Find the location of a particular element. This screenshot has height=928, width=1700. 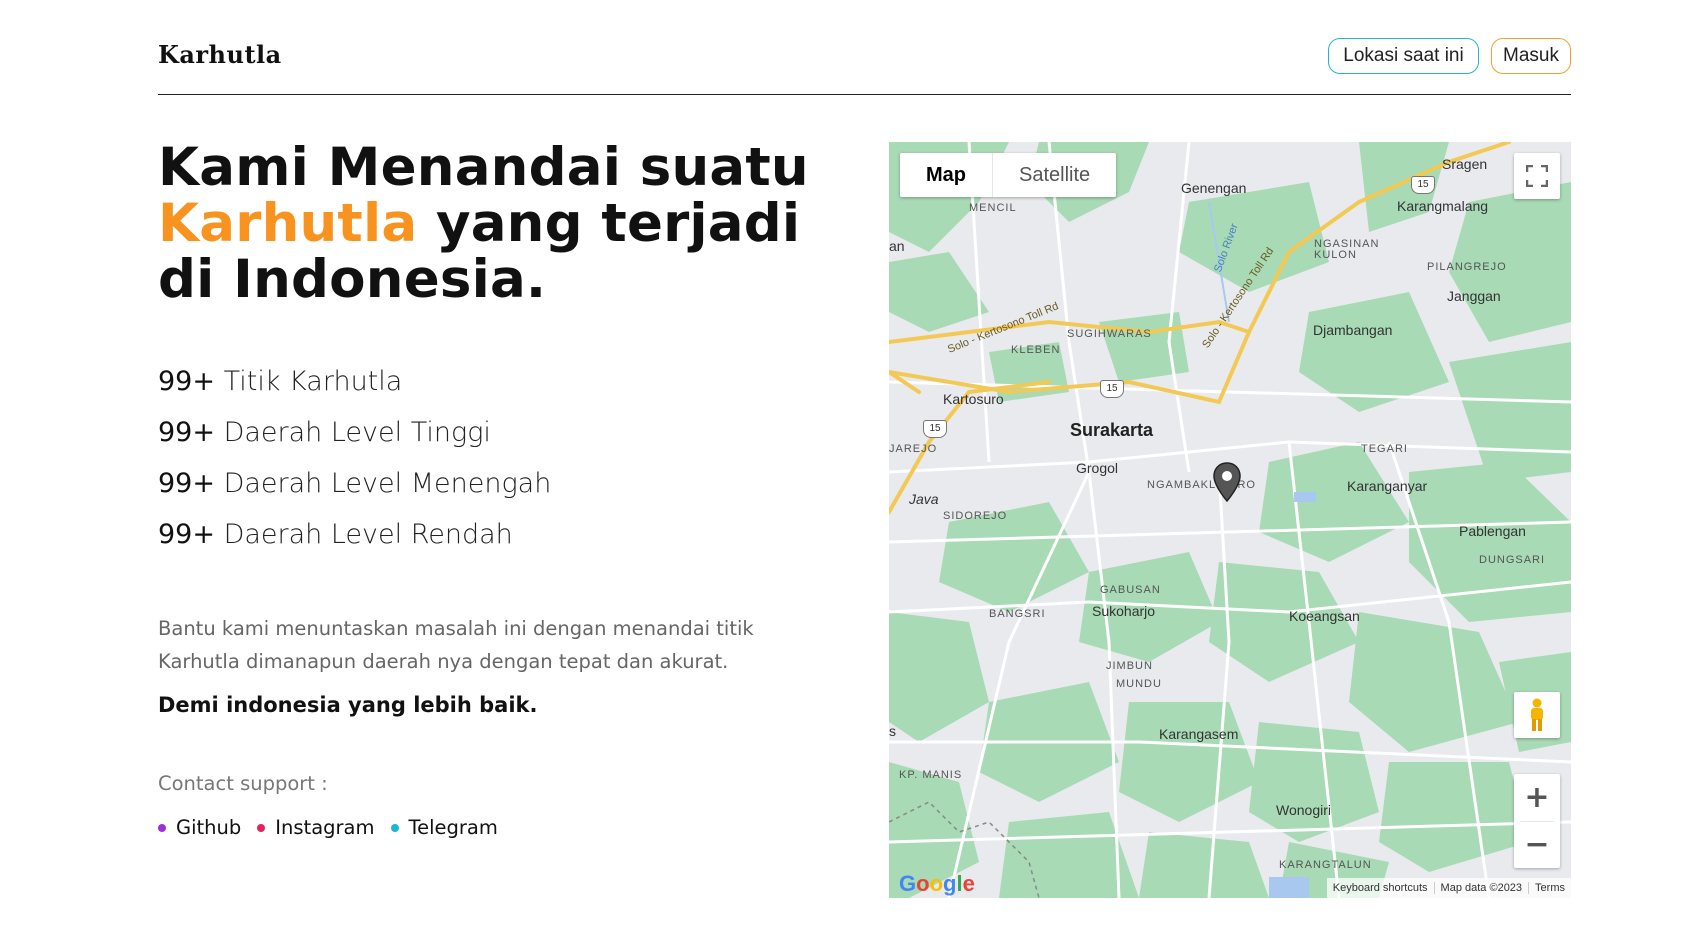

contact-label: Contact support : is located at coordinates (243, 783).